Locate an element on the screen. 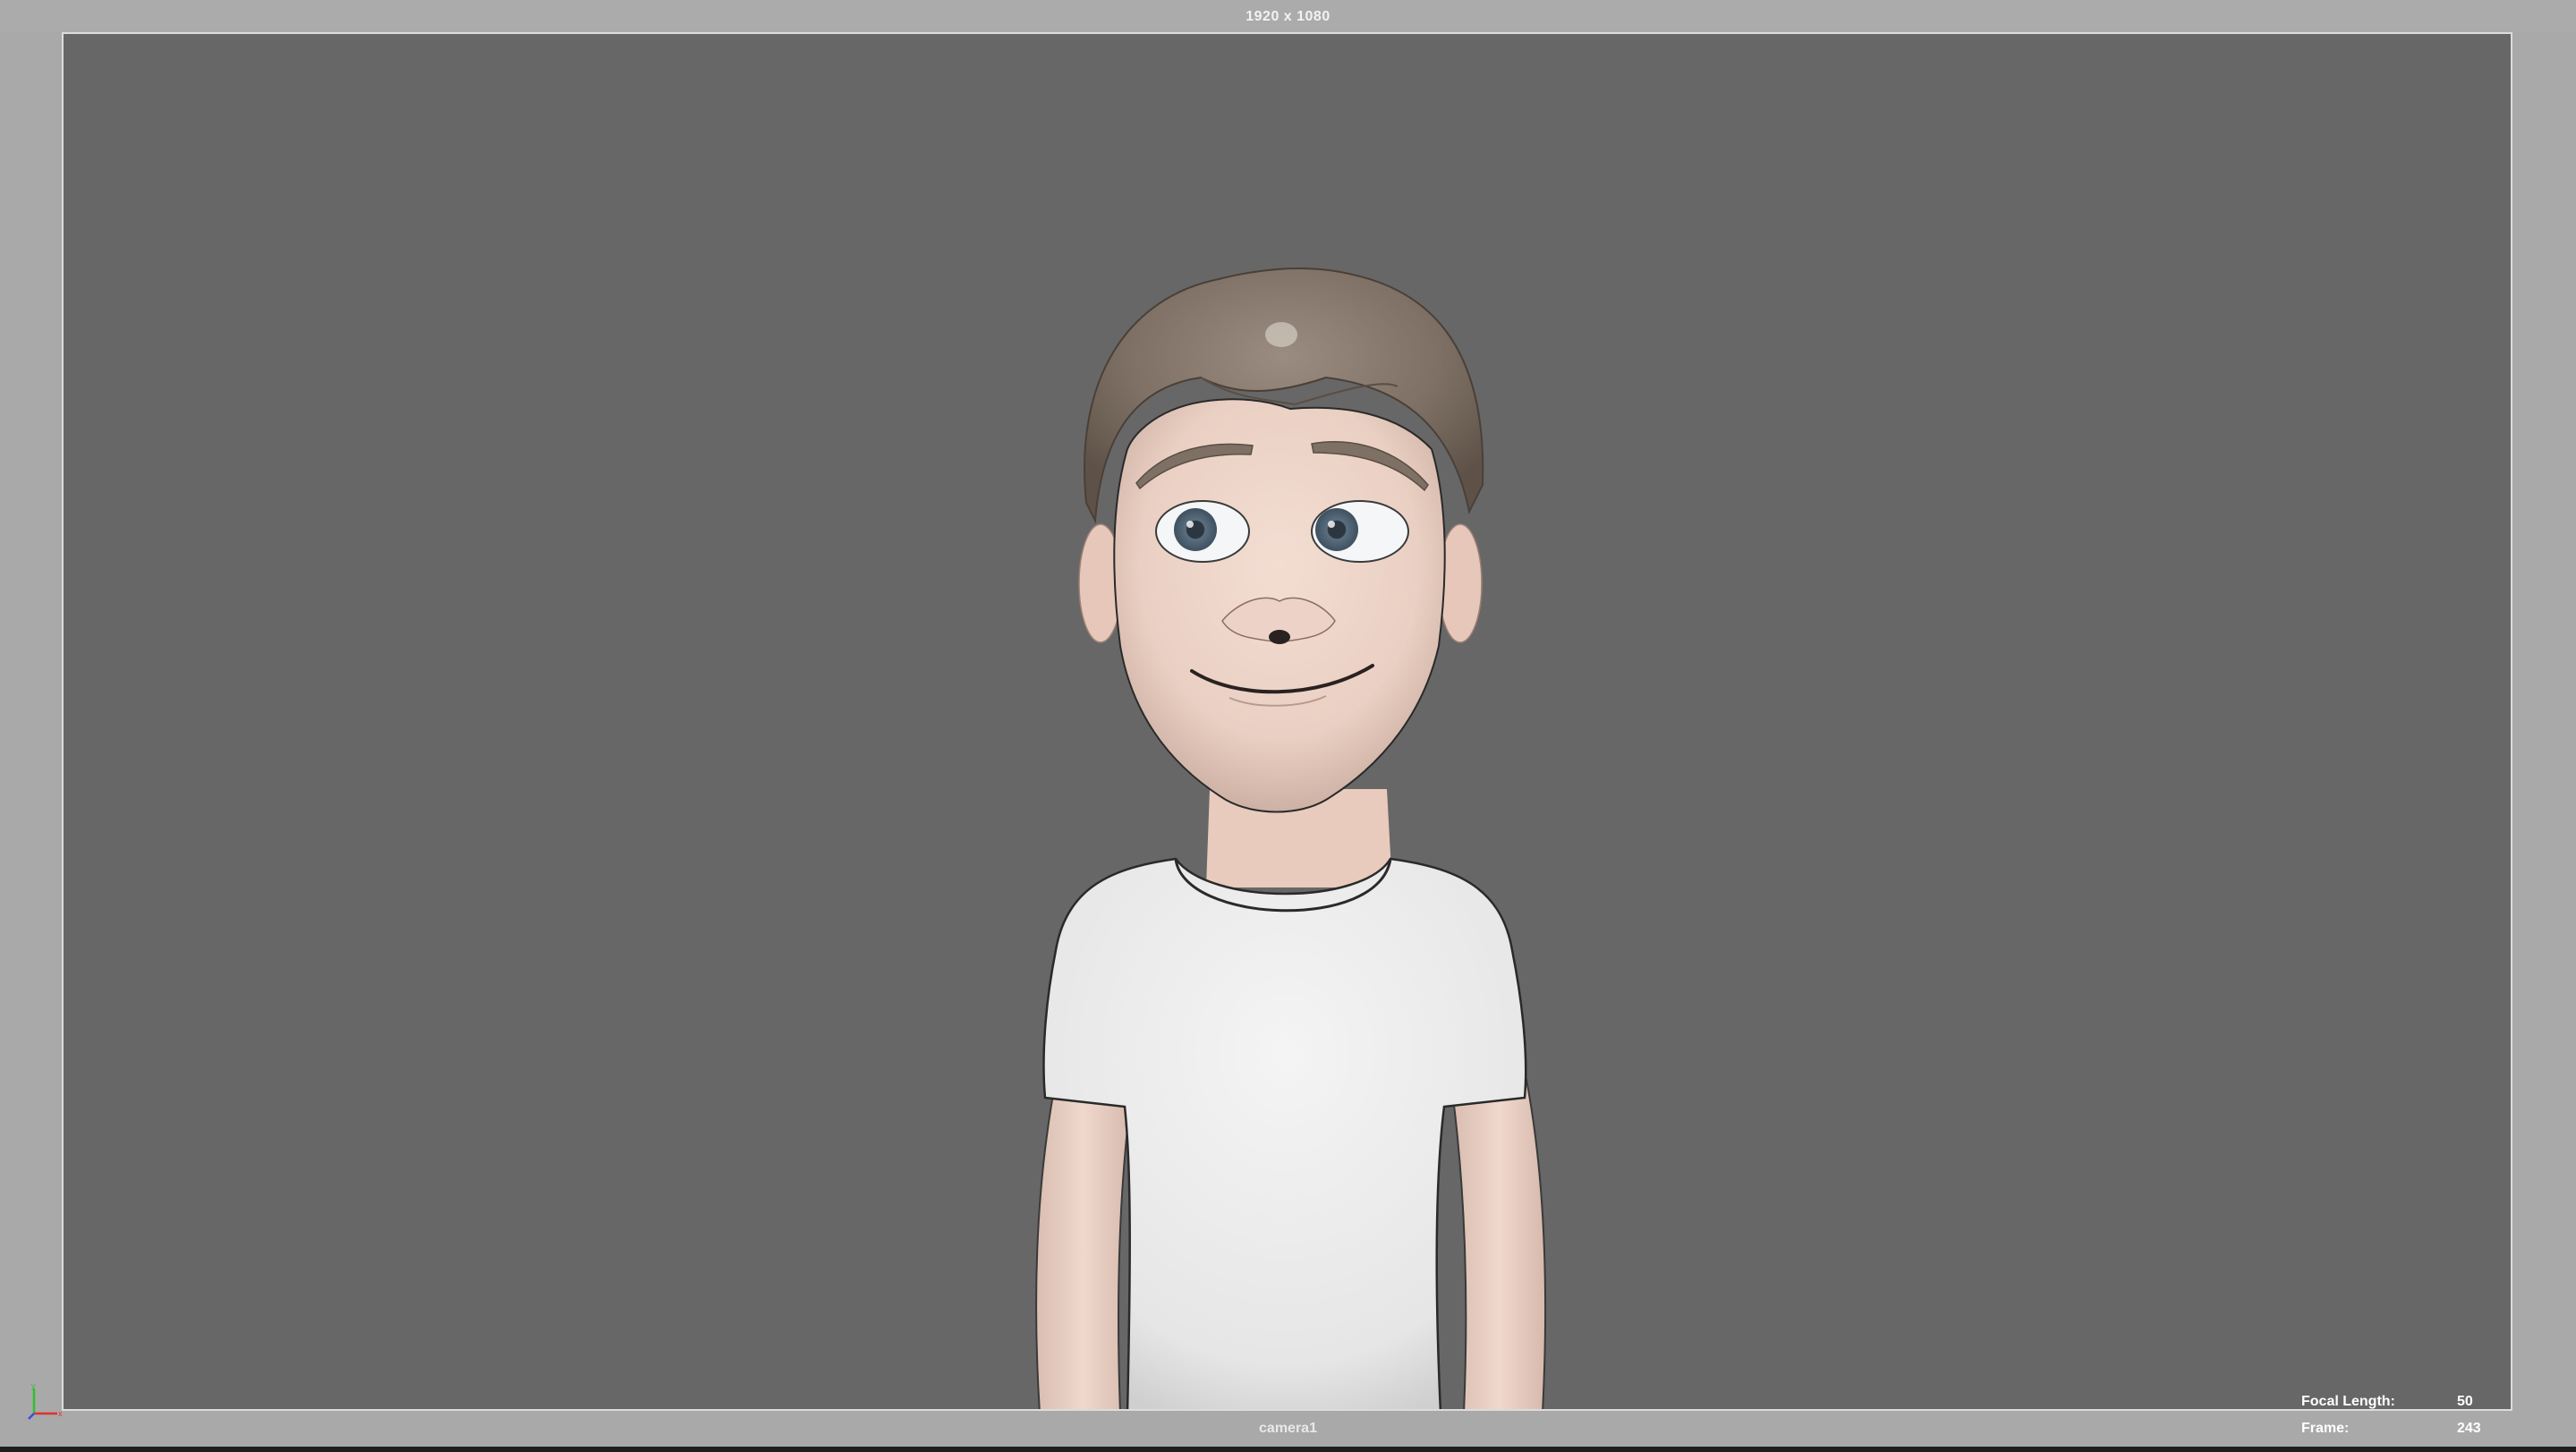 This screenshot has height=1452, width=2576. axis-gizmo-icon: y x is located at coordinates (45, 1401).